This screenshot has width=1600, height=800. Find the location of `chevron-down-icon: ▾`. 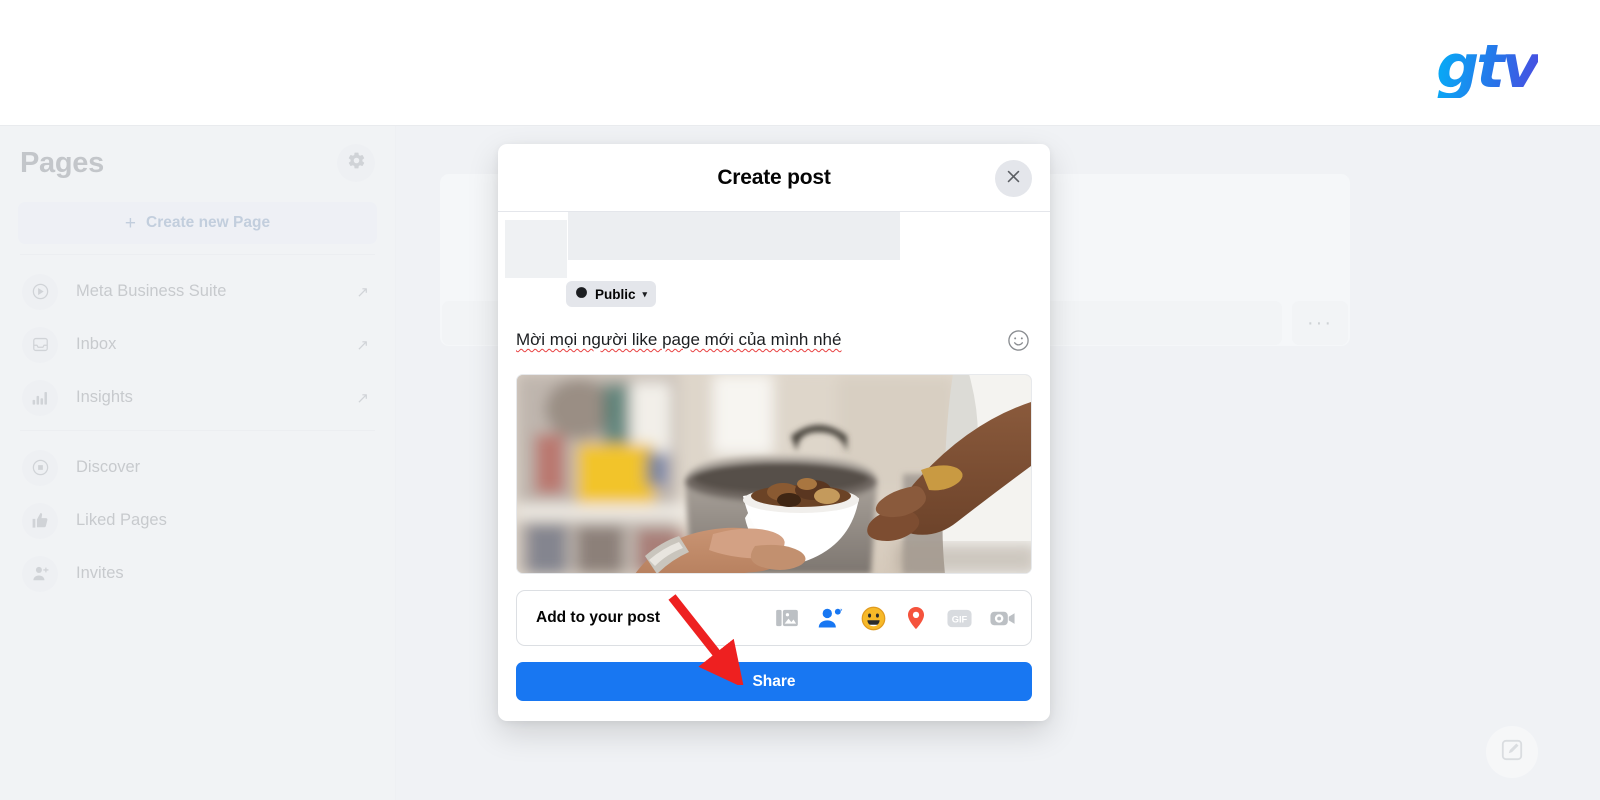

chevron-down-icon: ▾ is located at coordinates (645, 293).